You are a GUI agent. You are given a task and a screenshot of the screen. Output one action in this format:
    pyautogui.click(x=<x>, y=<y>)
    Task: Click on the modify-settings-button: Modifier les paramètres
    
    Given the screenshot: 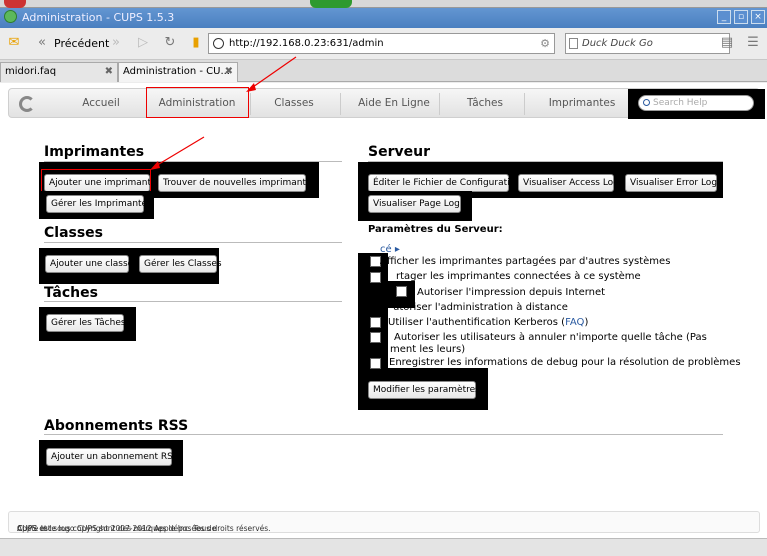 What is the action you would take?
    pyautogui.click(x=424, y=390)
    